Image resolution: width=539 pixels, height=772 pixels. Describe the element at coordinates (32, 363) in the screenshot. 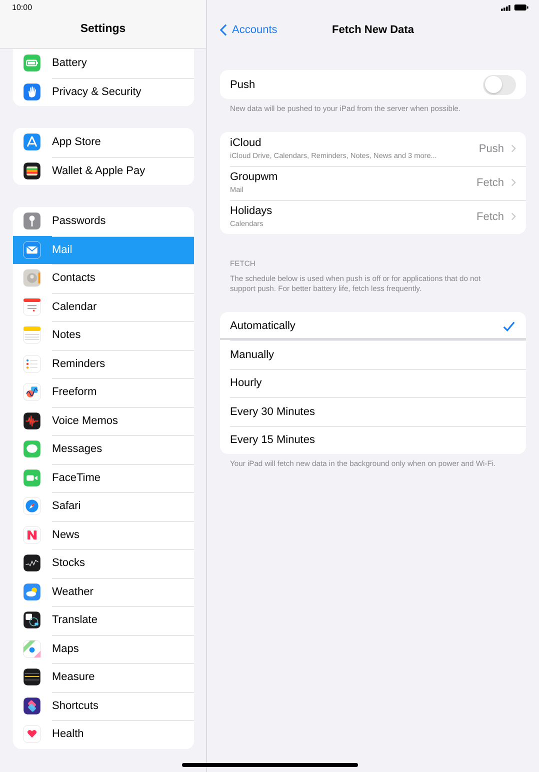

I see `list-icon` at that location.